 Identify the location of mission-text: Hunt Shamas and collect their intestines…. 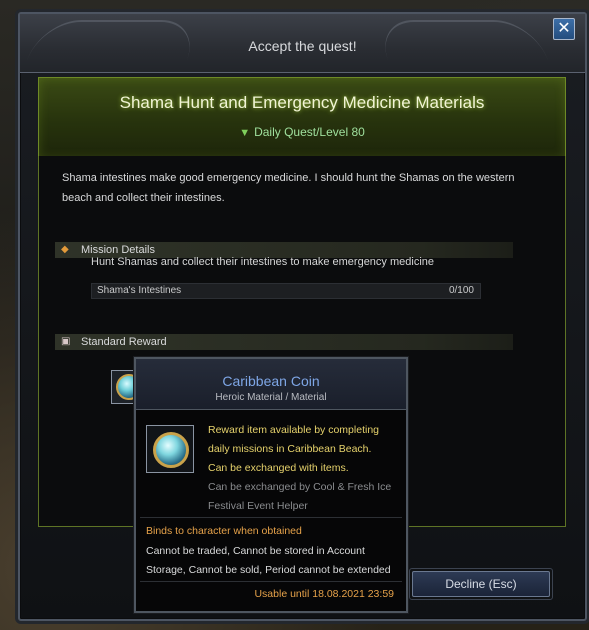
(263, 262).